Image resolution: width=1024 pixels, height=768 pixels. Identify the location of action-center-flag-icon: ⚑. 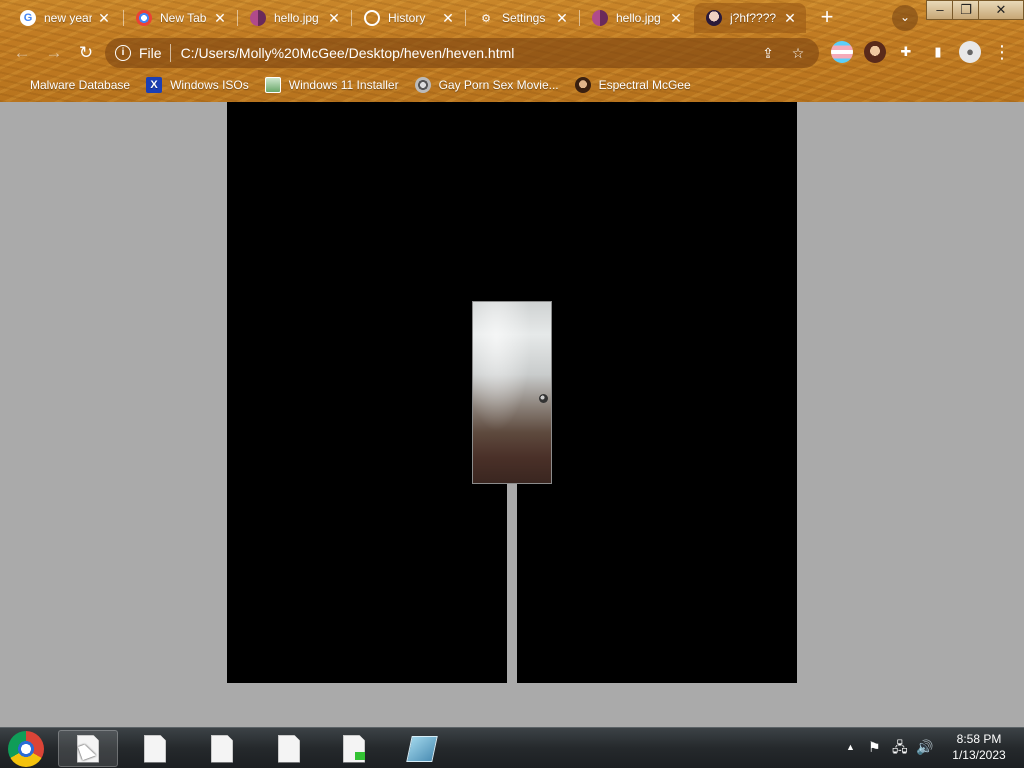
(874, 747).